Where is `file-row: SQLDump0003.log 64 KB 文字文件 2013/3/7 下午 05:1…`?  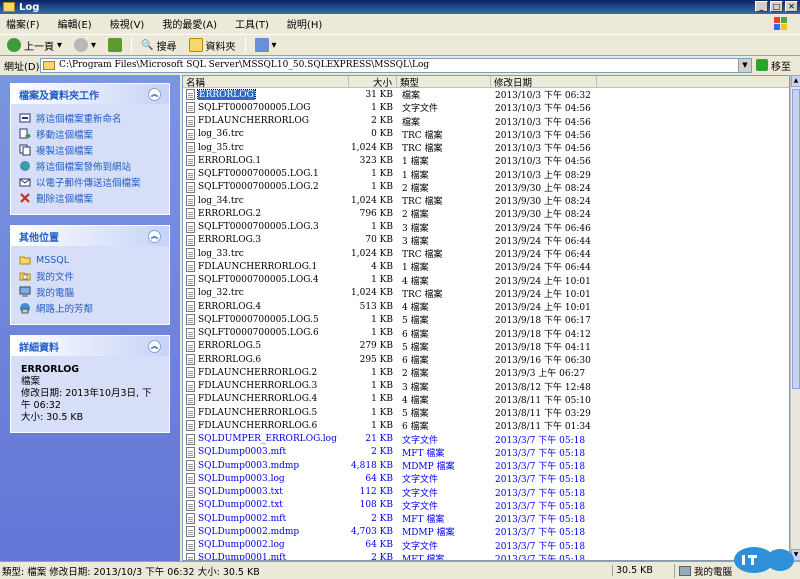 file-row: SQLDump0003.log 64 KB 文字文件 2013/3/7 下午 05:1… is located at coordinates (486, 478).